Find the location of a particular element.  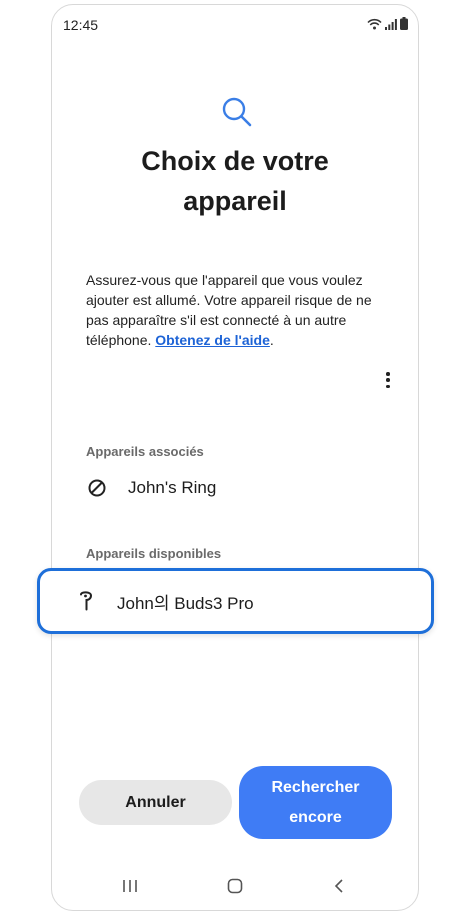

signal-icon is located at coordinates (391, 26).